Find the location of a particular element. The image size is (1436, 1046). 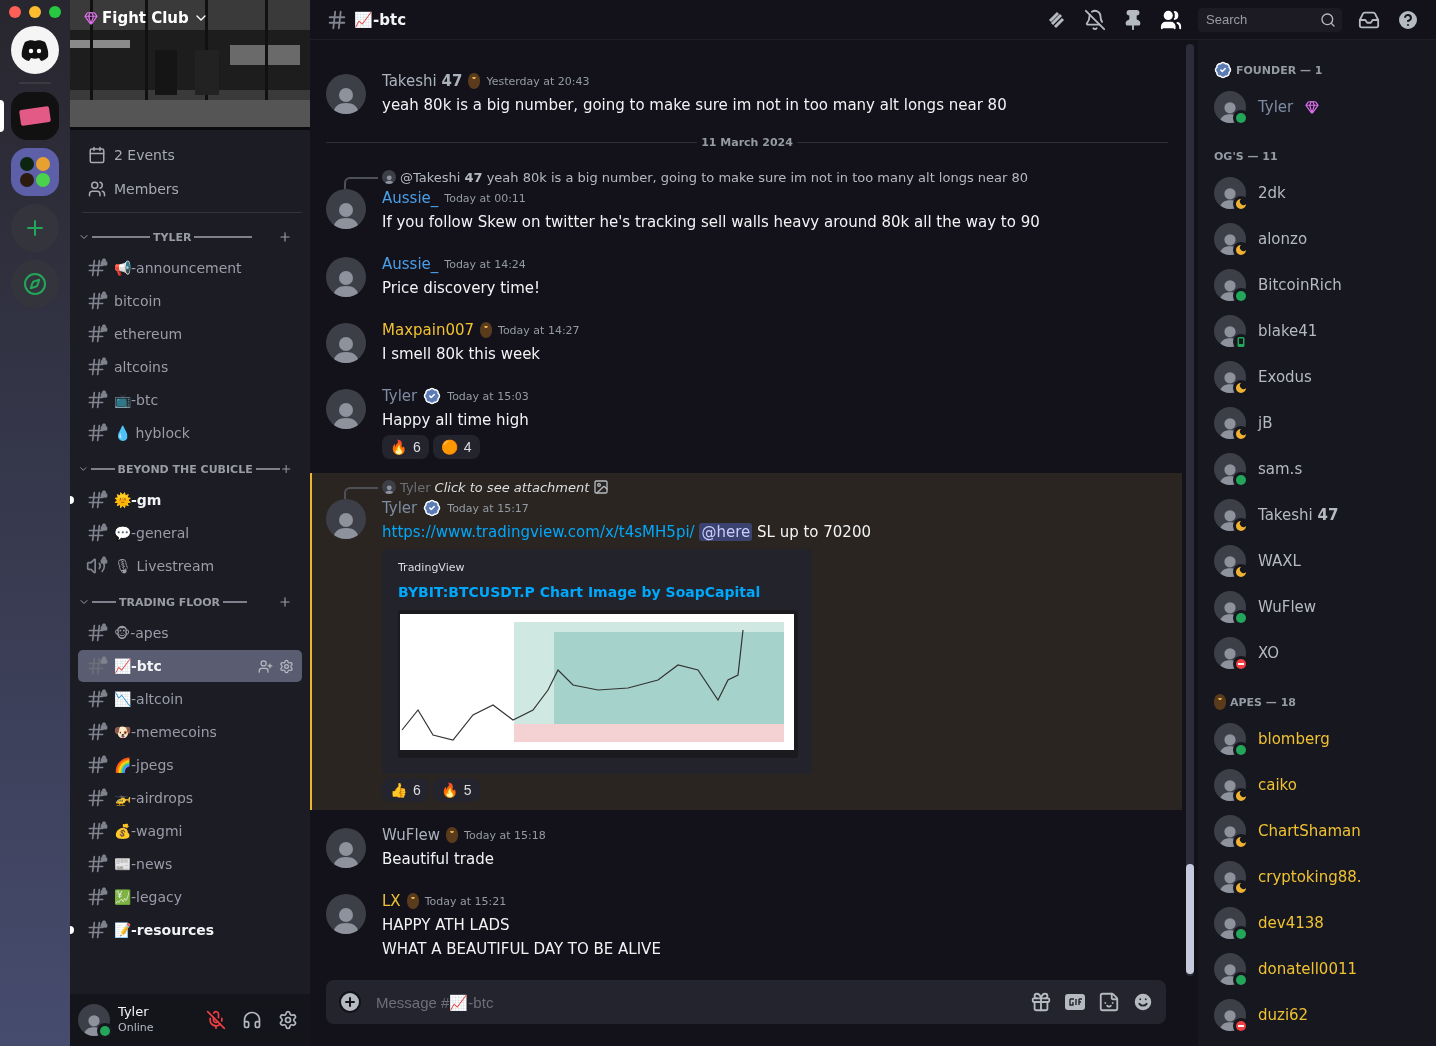

members-icon is located at coordinates (1171, 19).